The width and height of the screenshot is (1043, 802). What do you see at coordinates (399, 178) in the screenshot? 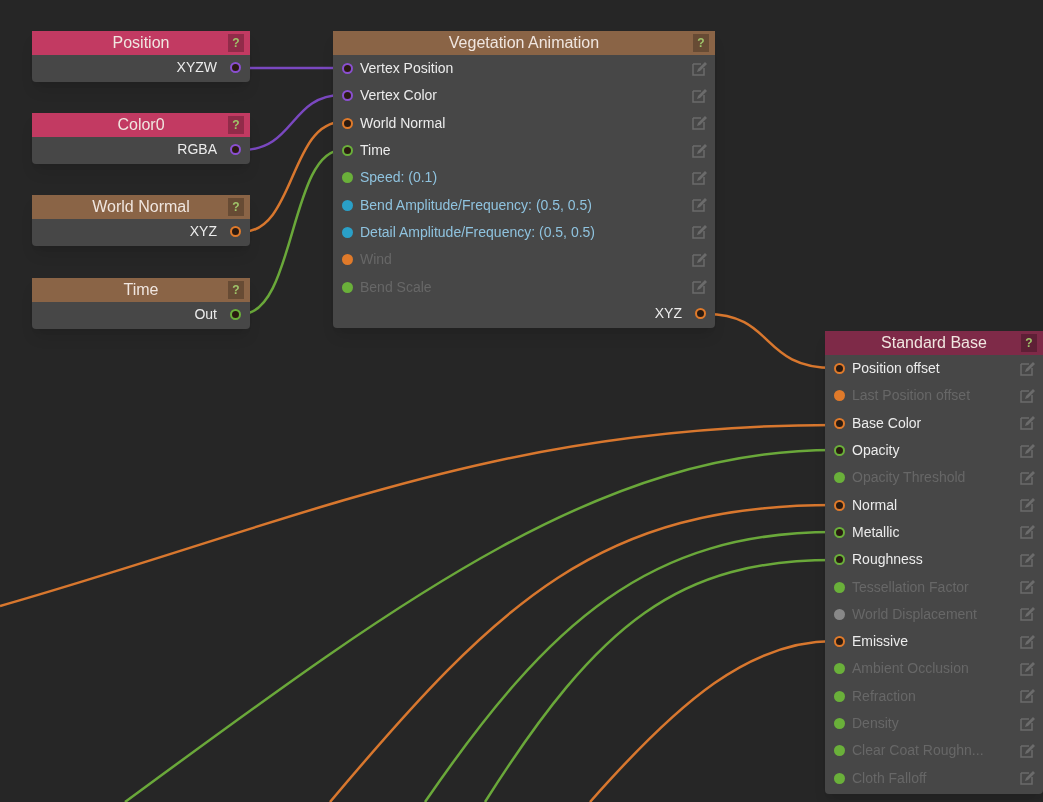
I see `input-label: Speed: (0.1)` at bounding box center [399, 178].